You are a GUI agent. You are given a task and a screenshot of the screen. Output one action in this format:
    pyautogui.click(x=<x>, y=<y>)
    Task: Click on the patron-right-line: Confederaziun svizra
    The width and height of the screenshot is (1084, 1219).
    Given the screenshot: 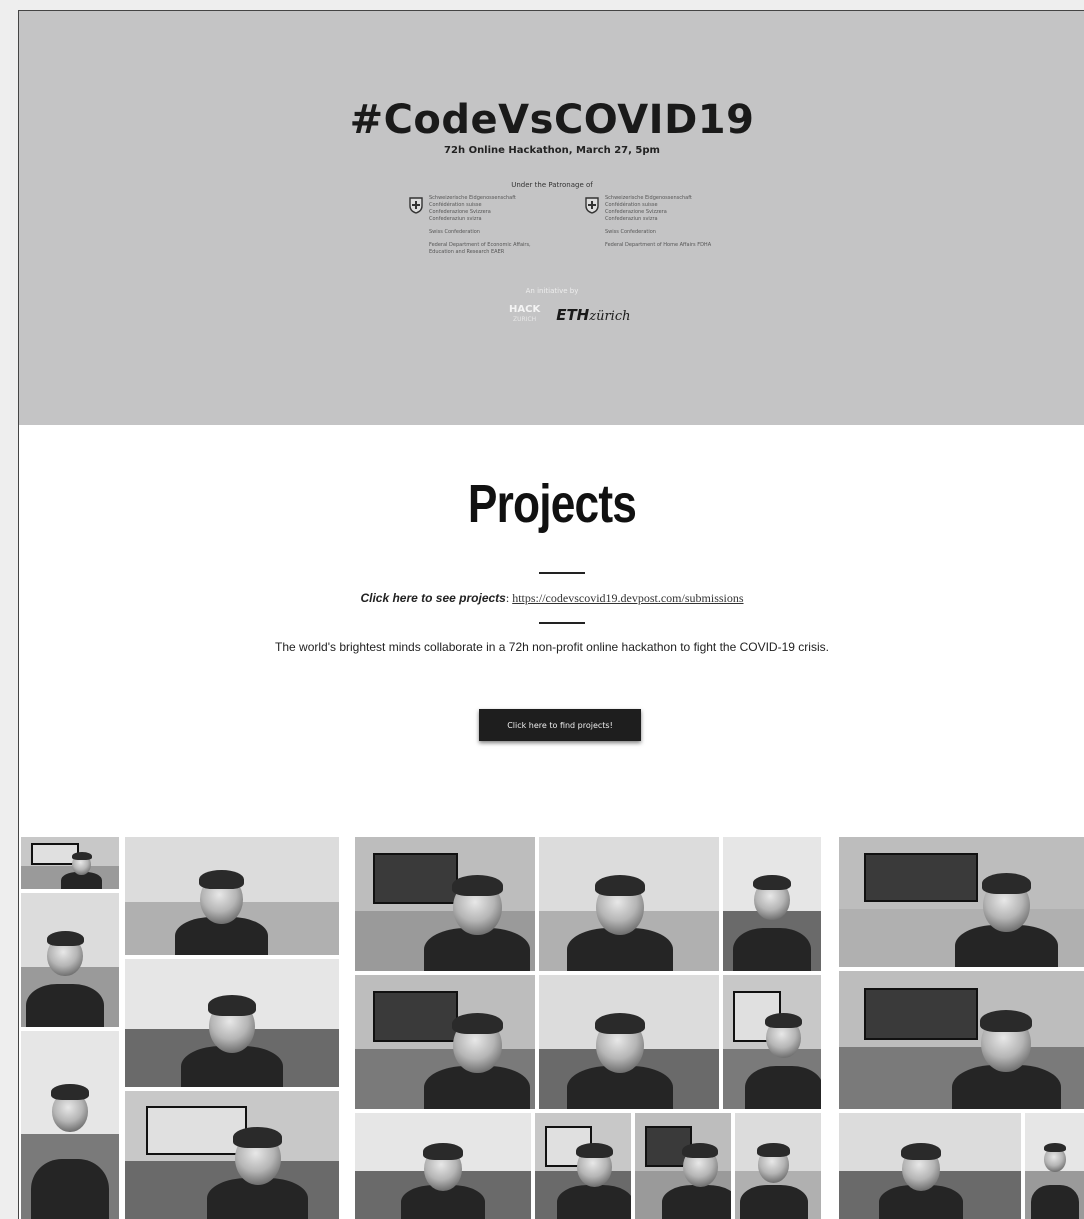 What is the action you would take?
    pyautogui.click(x=631, y=219)
    